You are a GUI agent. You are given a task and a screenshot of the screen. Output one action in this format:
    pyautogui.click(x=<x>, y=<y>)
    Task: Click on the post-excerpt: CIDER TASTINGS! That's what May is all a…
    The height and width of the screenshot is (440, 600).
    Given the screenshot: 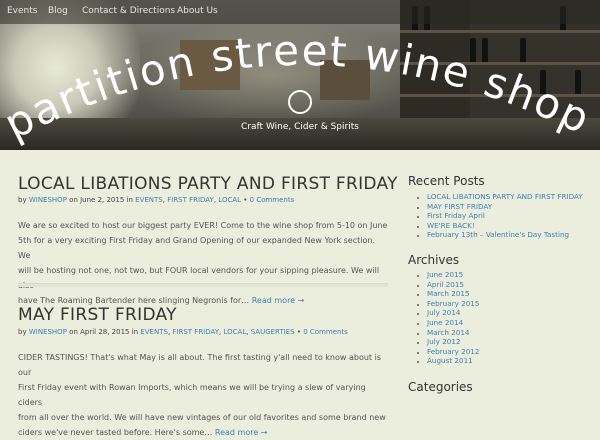 What is the action you would take?
    pyautogui.click(x=203, y=395)
    